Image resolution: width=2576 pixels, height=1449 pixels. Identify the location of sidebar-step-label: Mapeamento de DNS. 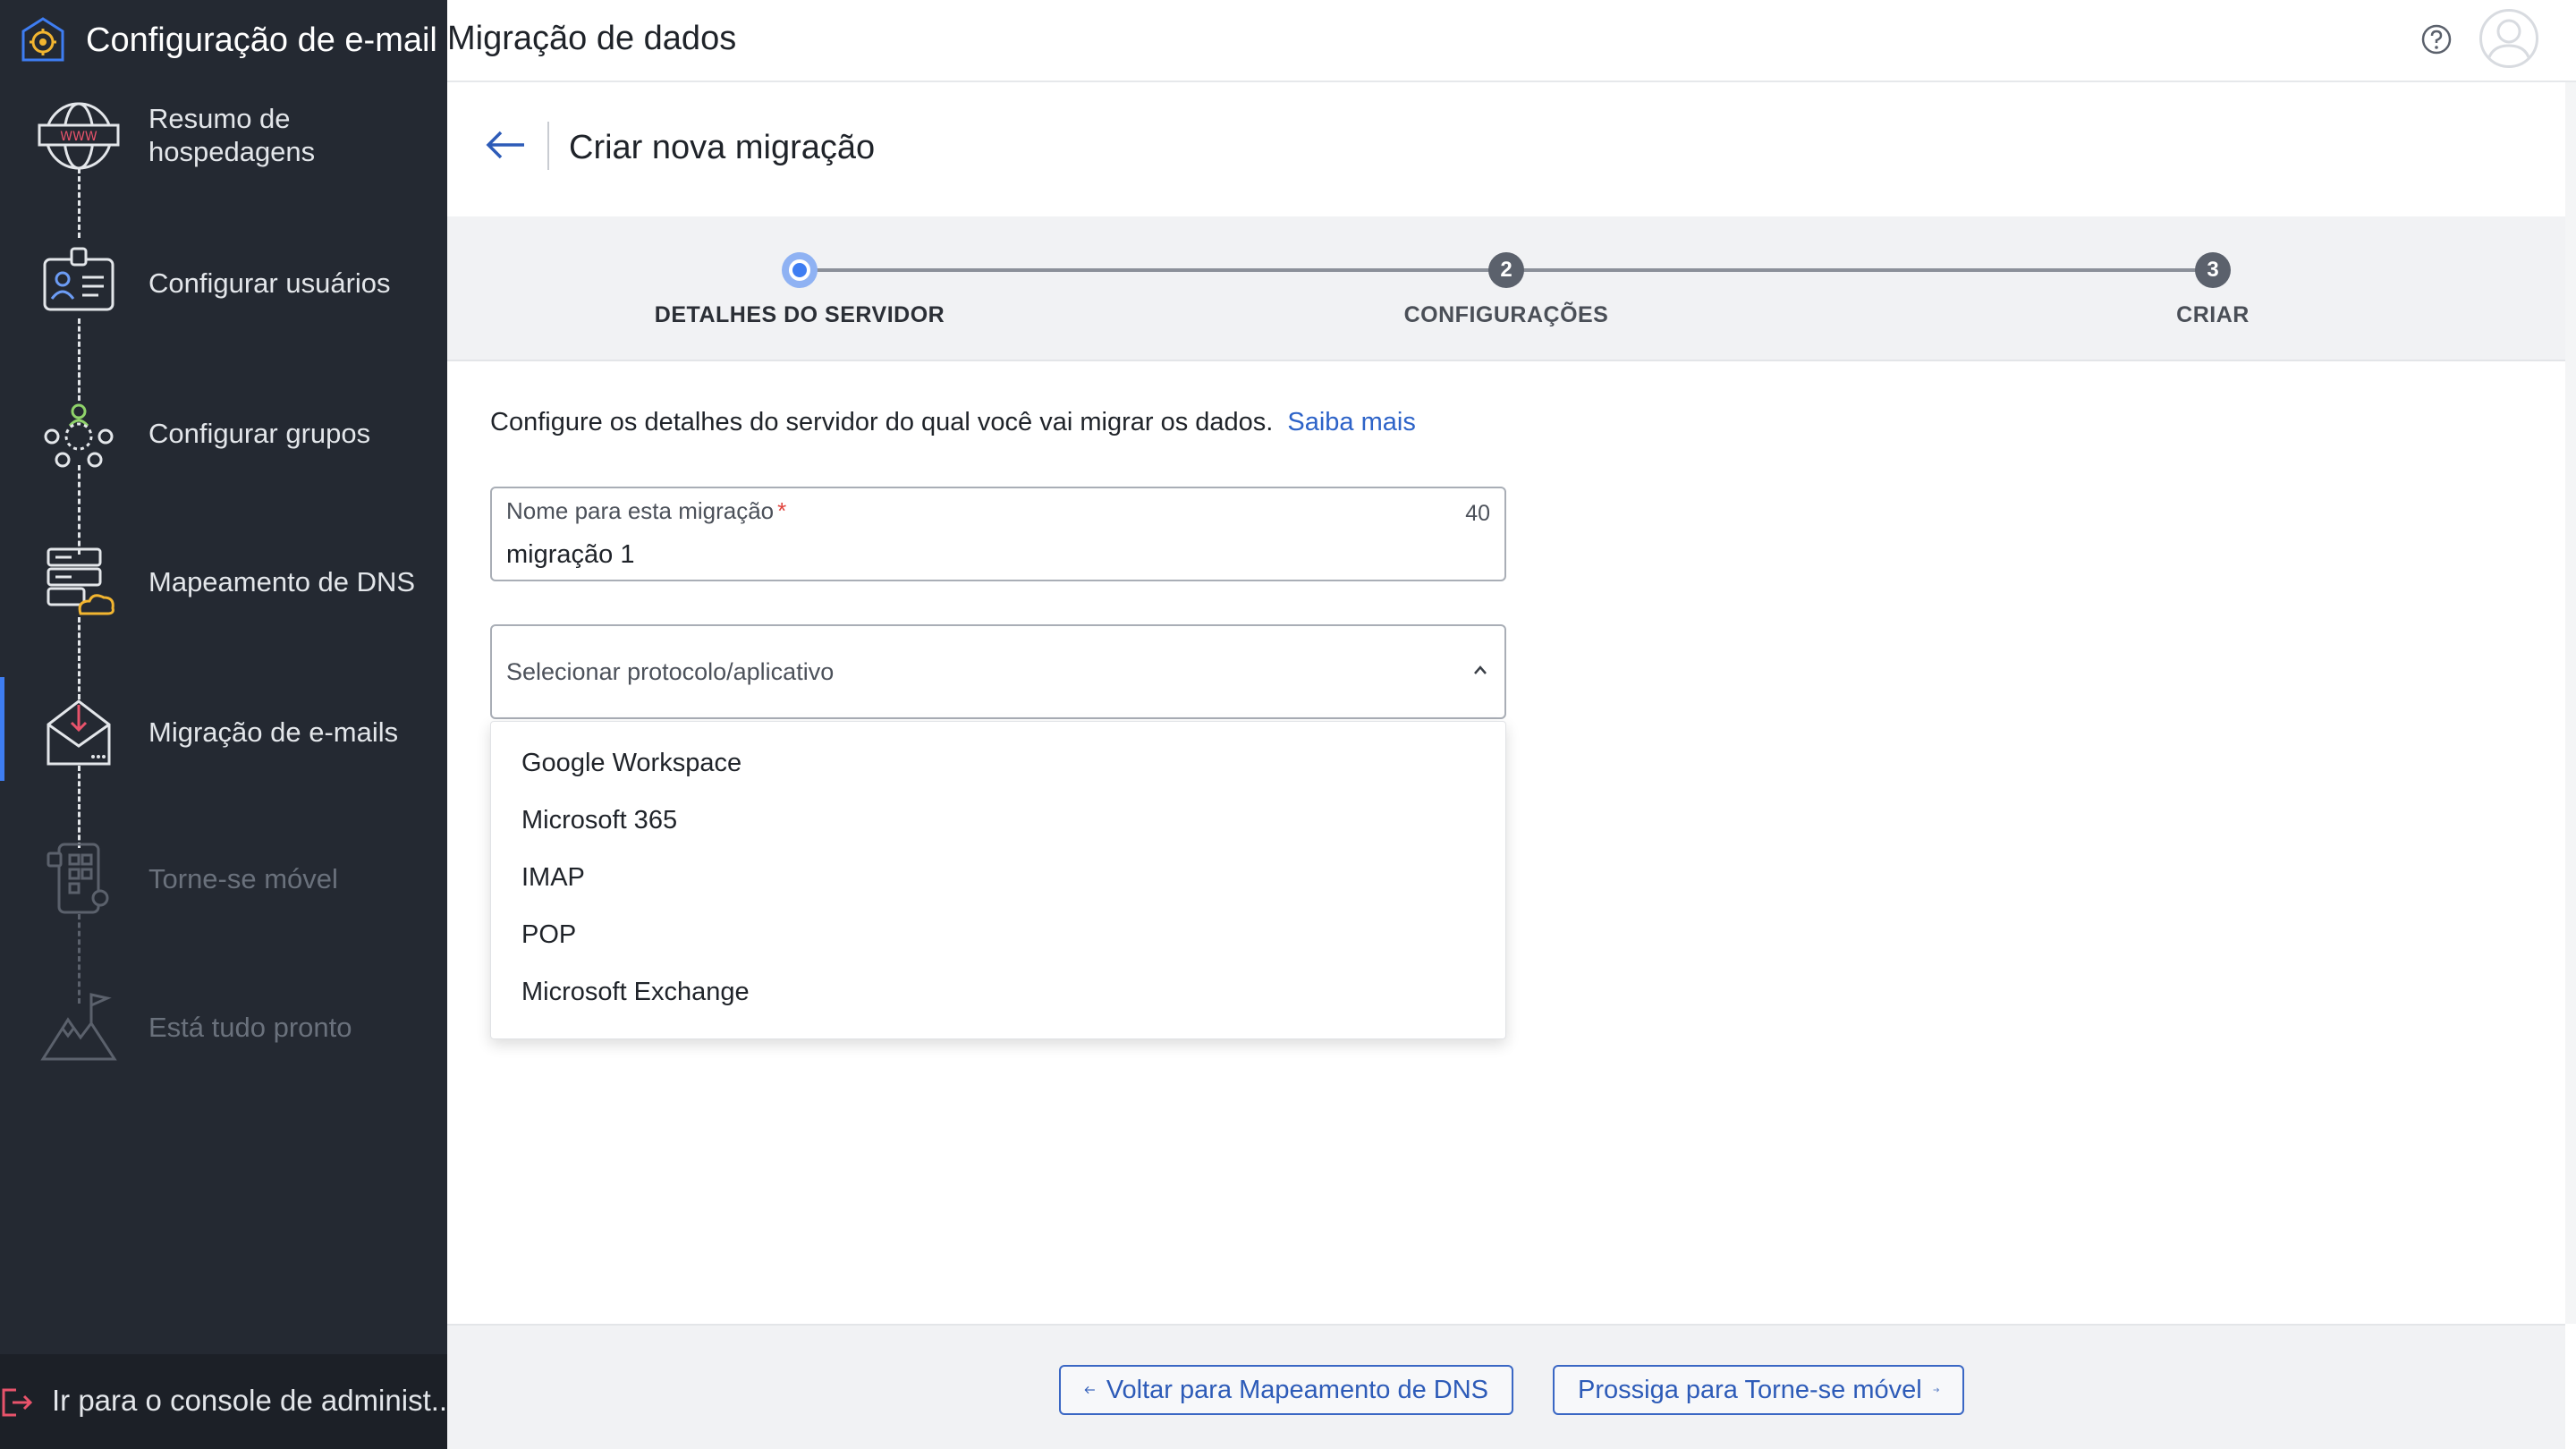
(282, 581).